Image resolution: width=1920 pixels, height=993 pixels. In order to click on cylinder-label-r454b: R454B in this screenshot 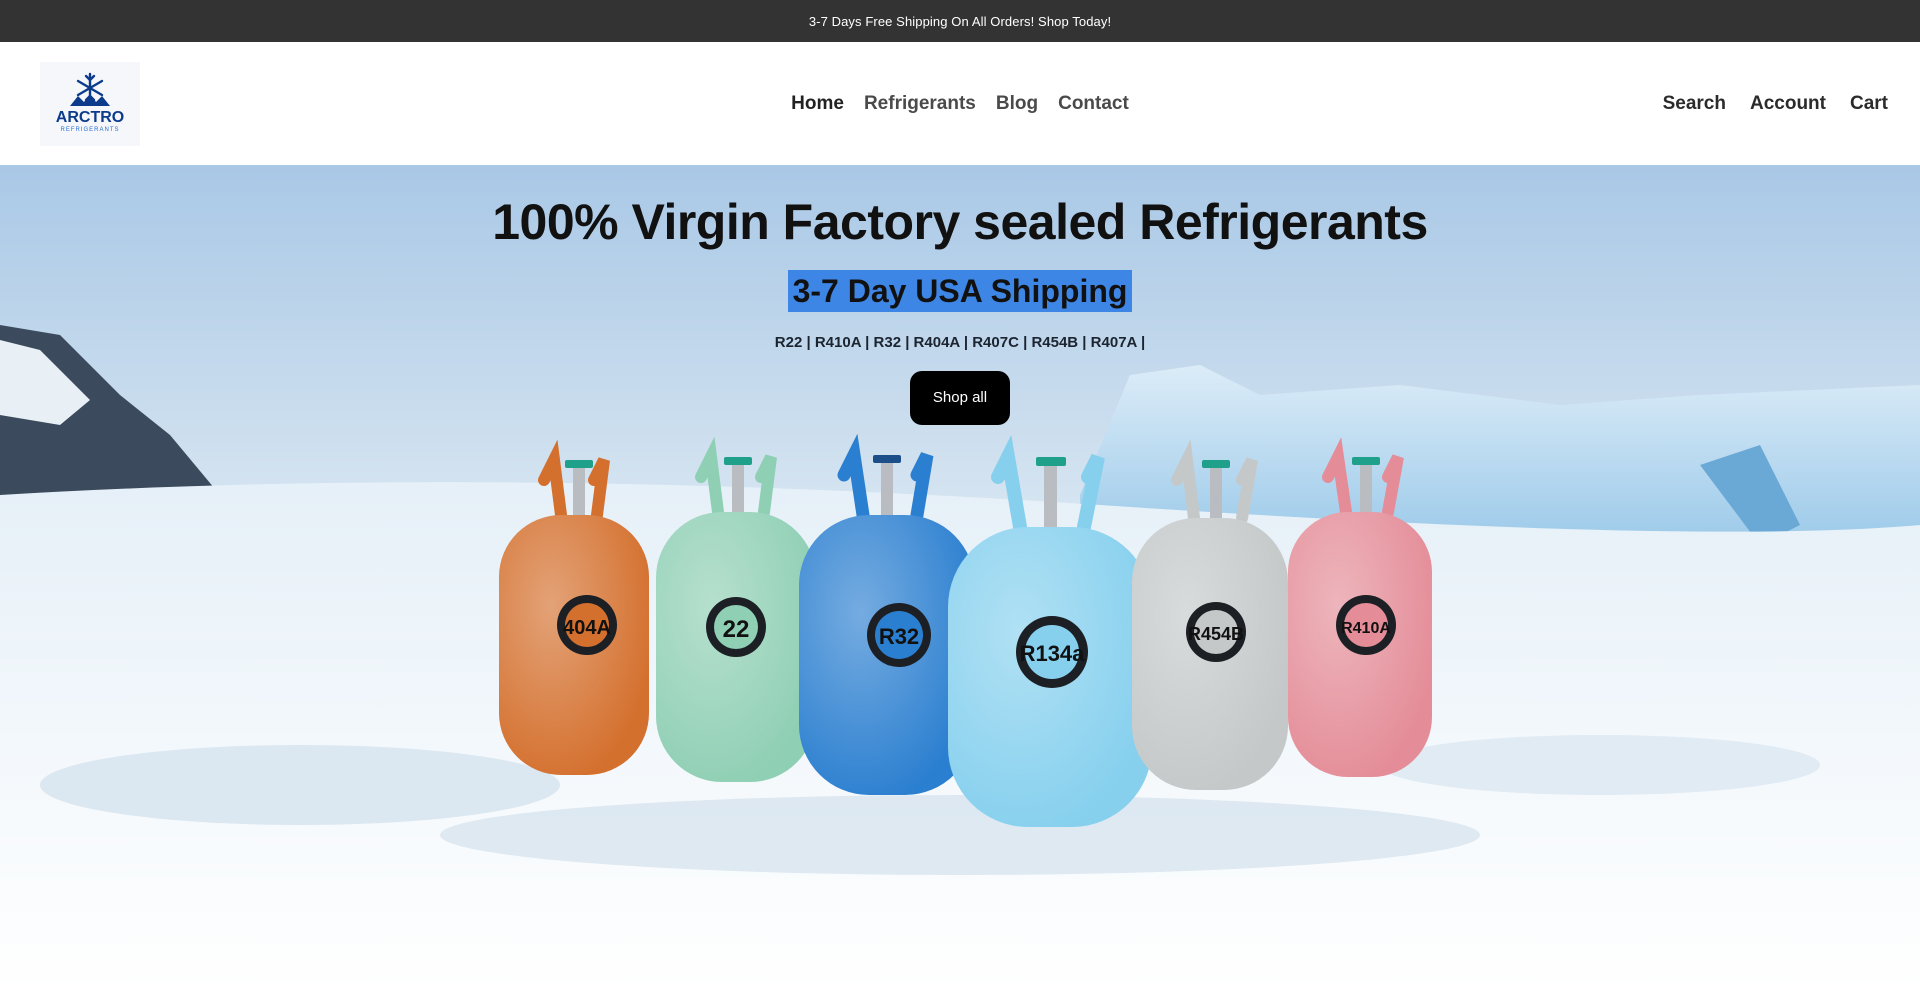, I will do `click(1216, 634)`.